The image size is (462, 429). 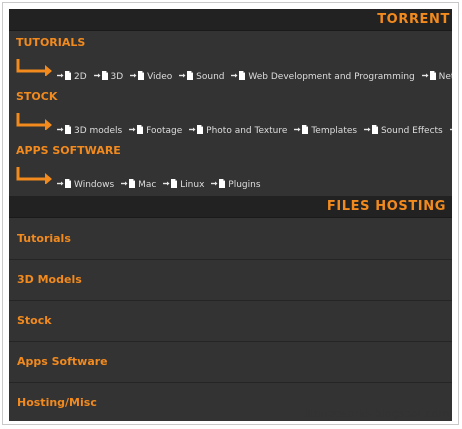 I want to click on link-2d: 2D, so click(x=72, y=77).